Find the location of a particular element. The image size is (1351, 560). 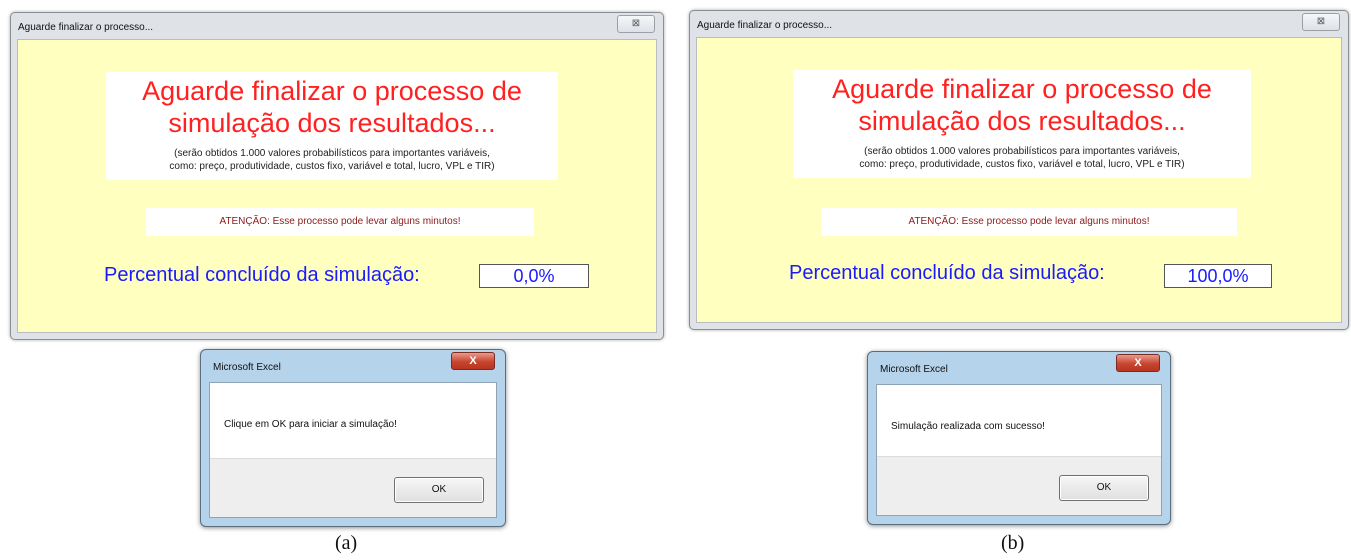

progress-value-field: 0,0% is located at coordinates (534, 276).